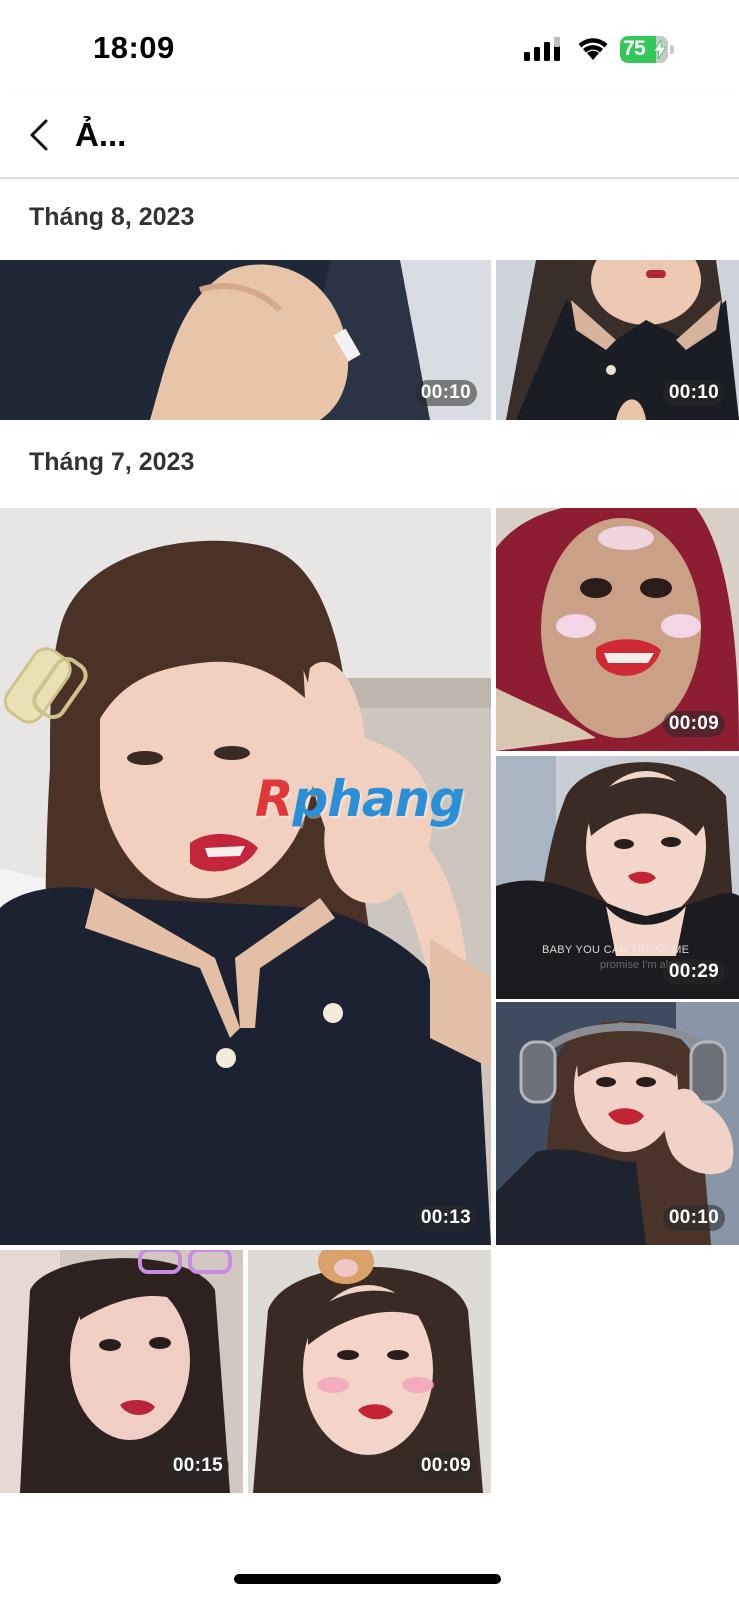  What do you see at coordinates (369, 47) in the screenshot?
I see `status-bar: 18:09 75` at bounding box center [369, 47].